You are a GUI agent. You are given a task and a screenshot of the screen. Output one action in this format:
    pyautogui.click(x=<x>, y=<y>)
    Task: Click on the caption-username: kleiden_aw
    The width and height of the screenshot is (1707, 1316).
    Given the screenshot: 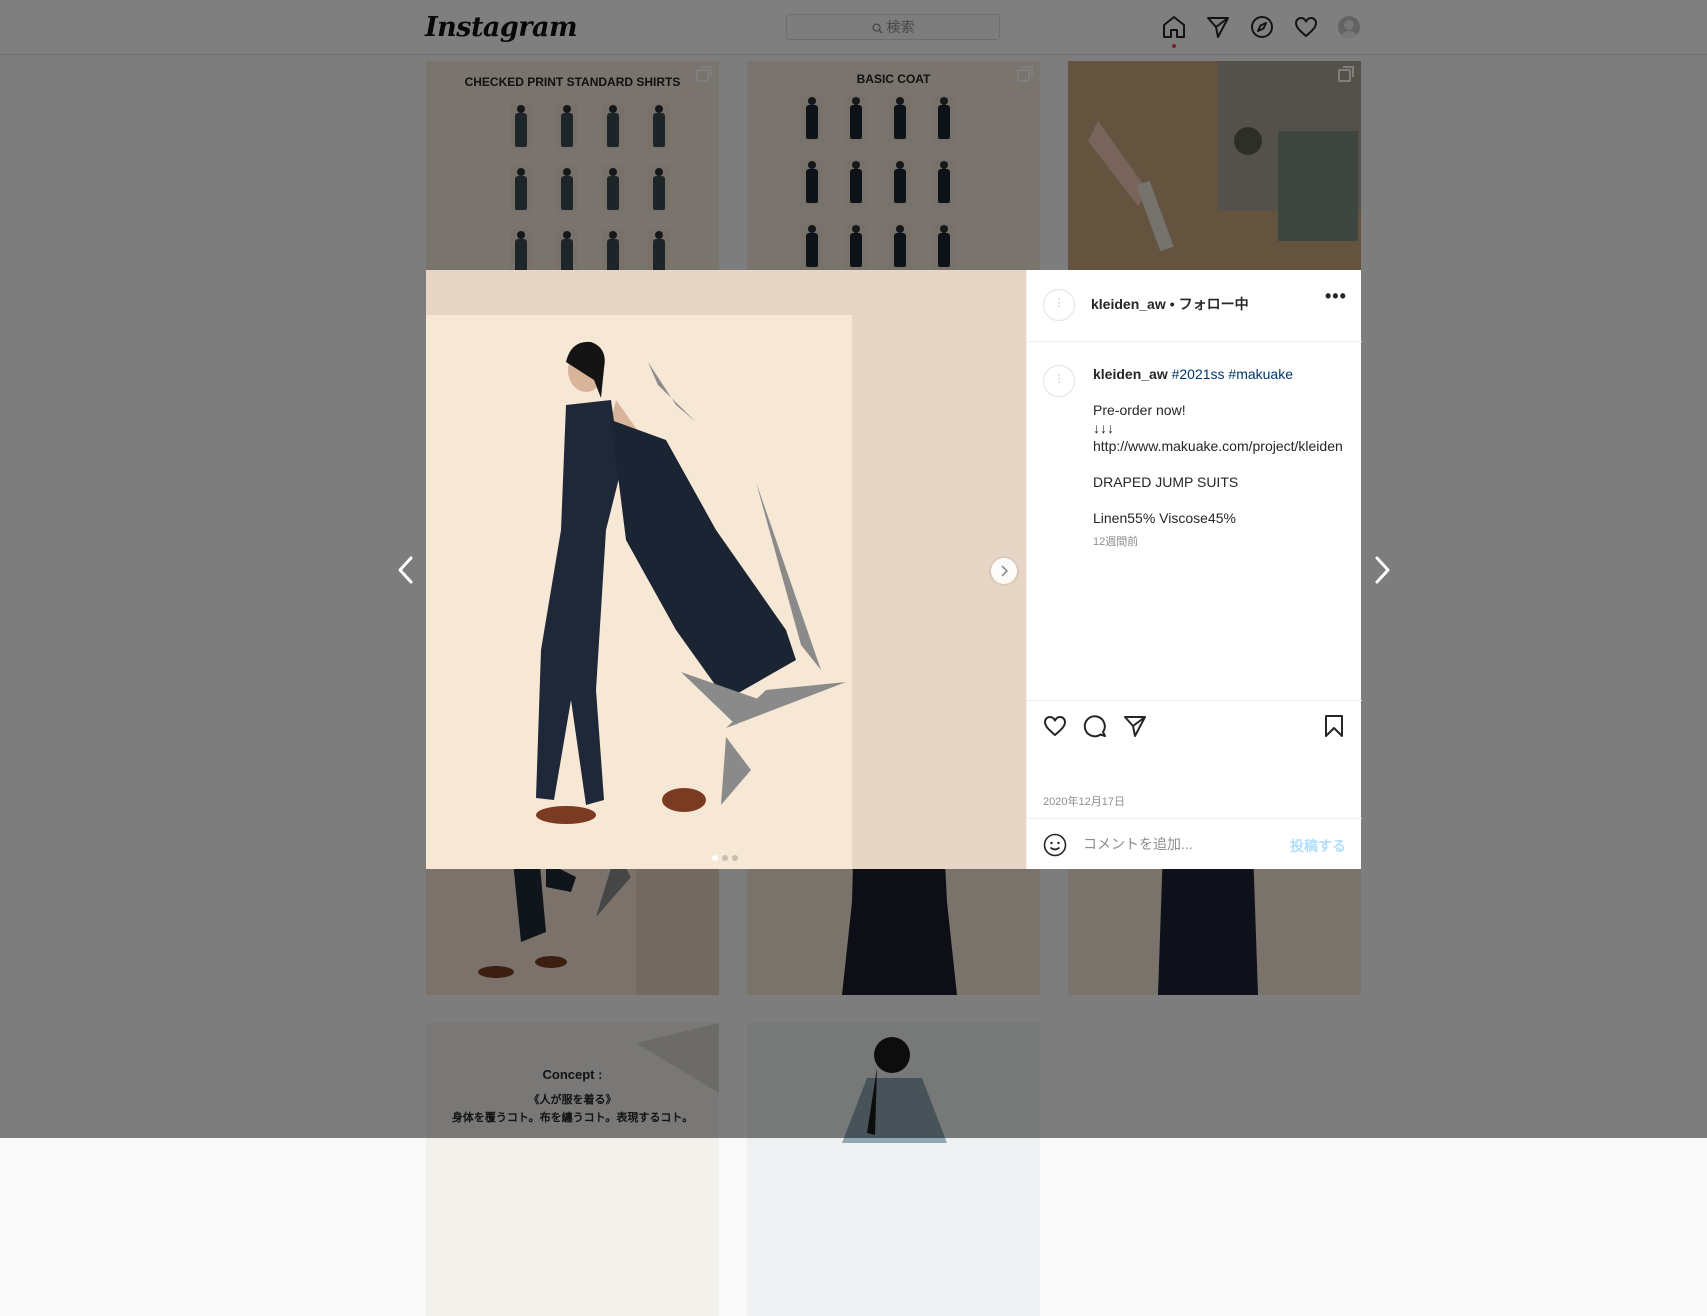 What is the action you would take?
    pyautogui.click(x=1130, y=374)
    